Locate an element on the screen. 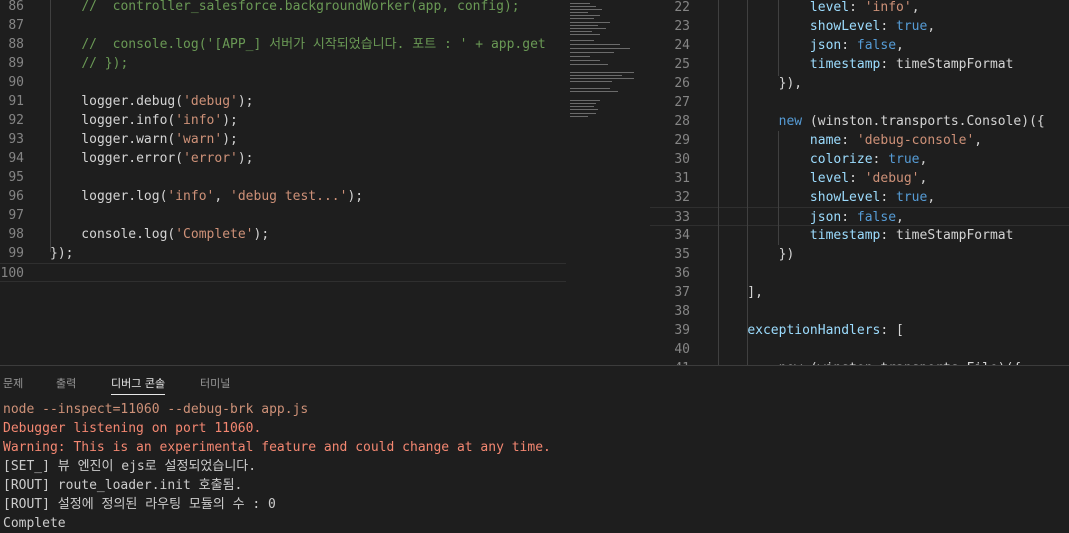 The image size is (1069, 533). line-number: 30 is located at coordinates (682, 159).